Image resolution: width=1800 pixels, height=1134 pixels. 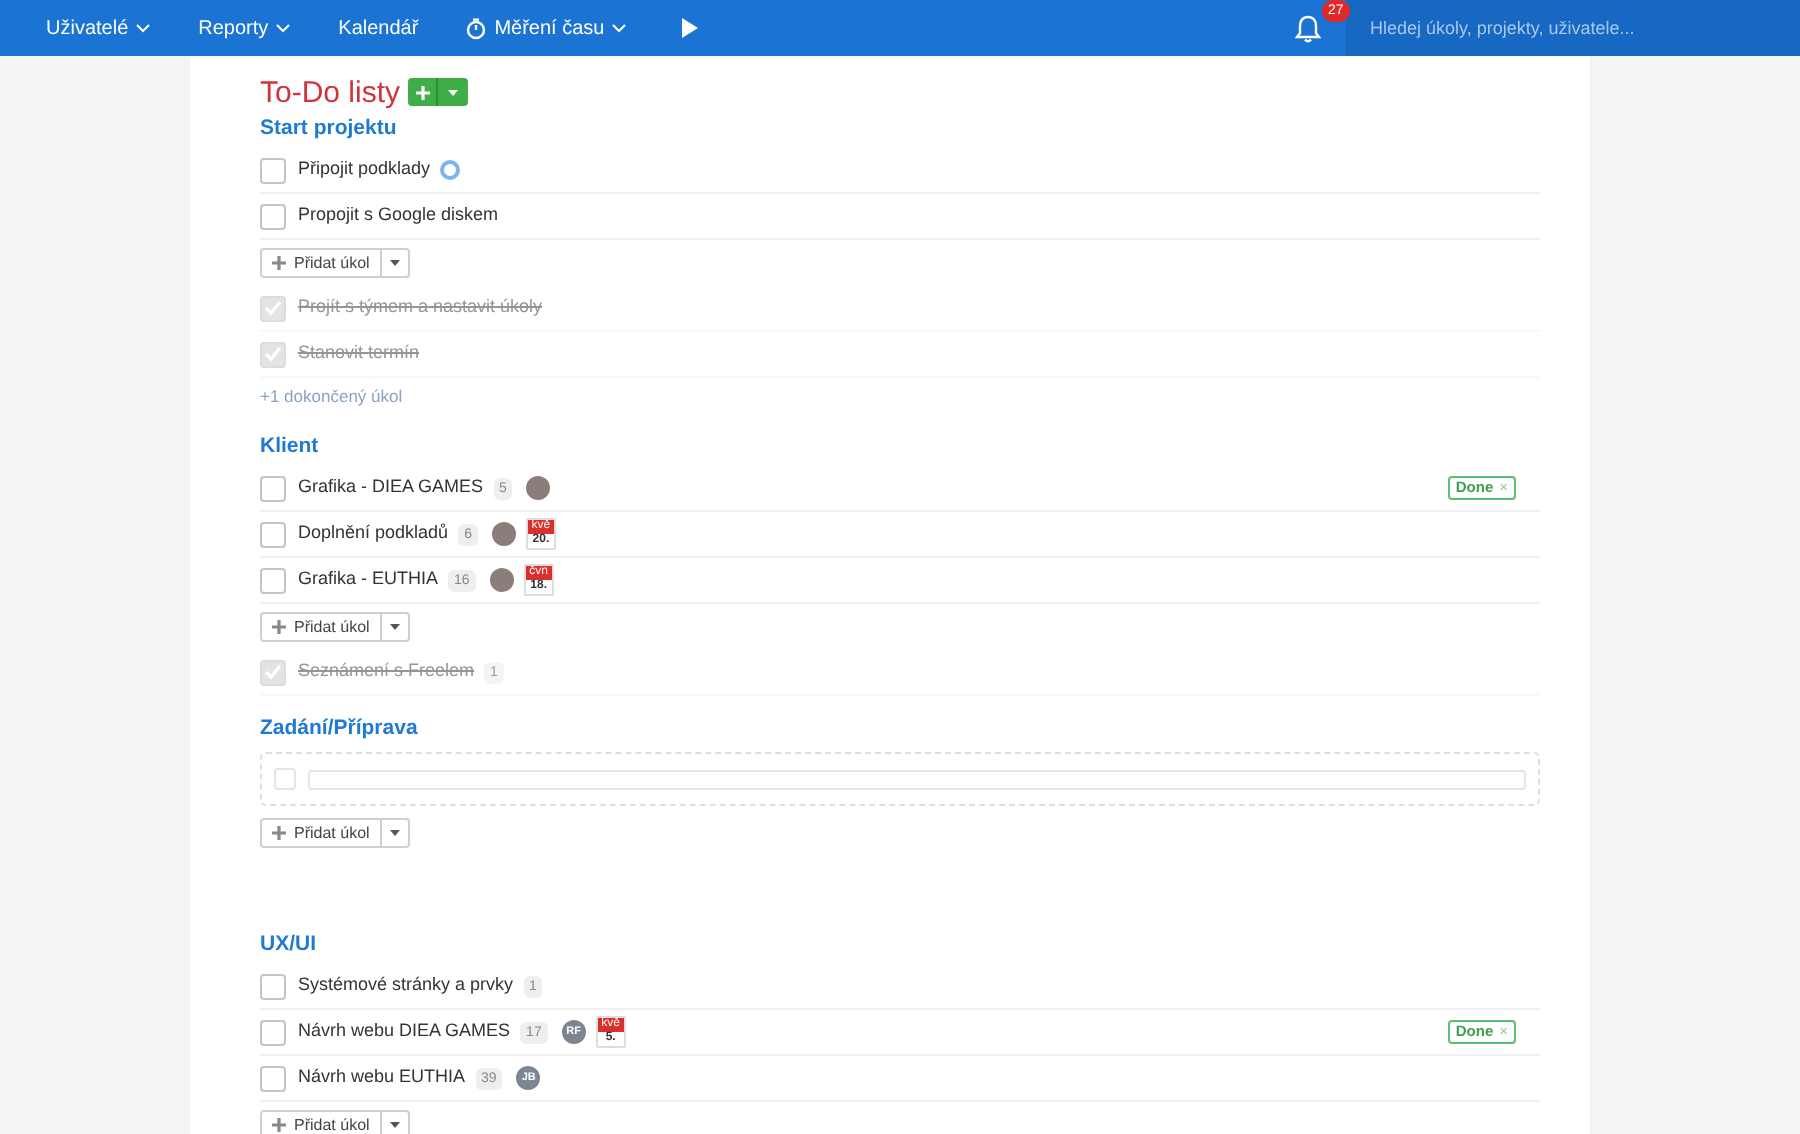 What do you see at coordinates (404, 1032) in the screenshot?
I see `task-title: Návrh webu DIEA GAMES` at bounding box center [404, 1032].